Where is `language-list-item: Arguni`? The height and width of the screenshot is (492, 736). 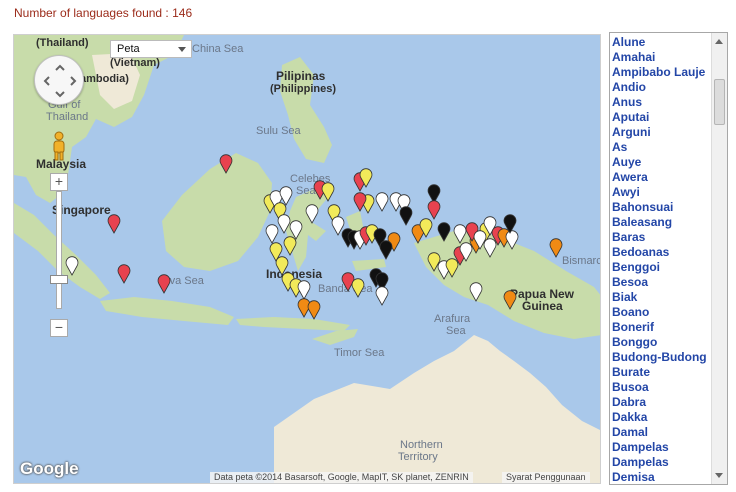
language-list-item: Arguni is located at coordinates (661, 132).